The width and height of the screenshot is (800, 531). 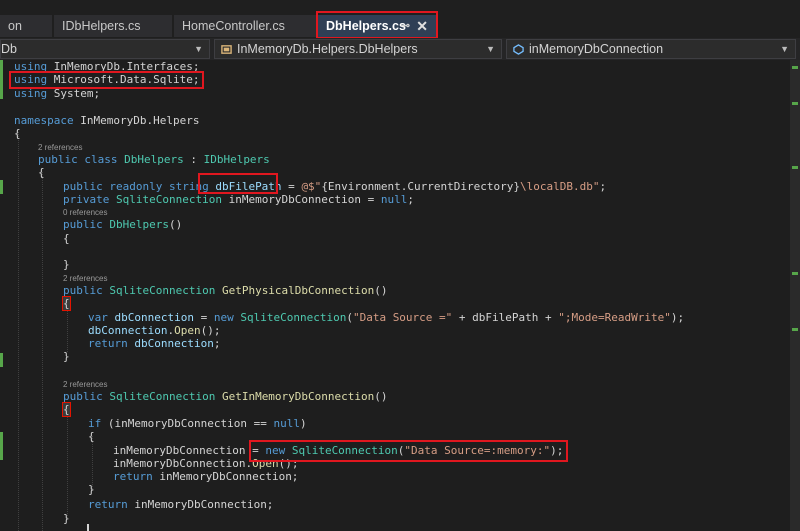 I want to click on code-line-return: return dbConnection;, so click(x=154, y=343).